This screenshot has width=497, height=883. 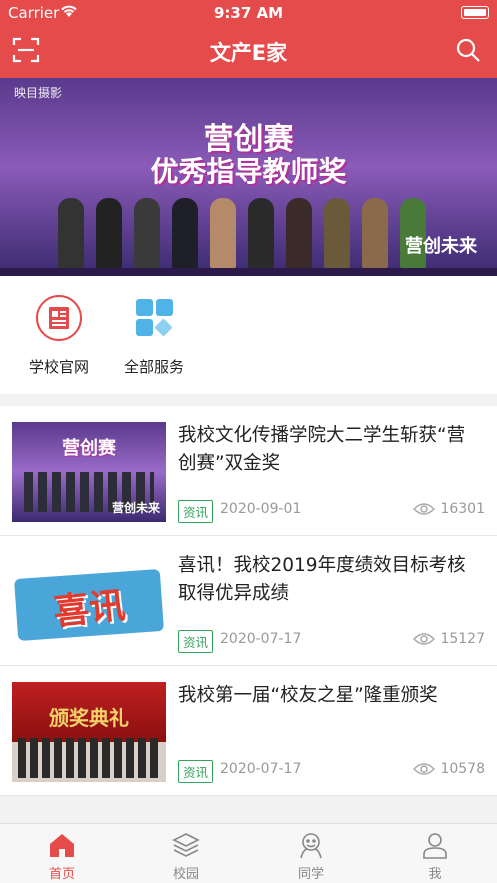 I want to click on tab-label: 校园, so click(x=185, y=874).